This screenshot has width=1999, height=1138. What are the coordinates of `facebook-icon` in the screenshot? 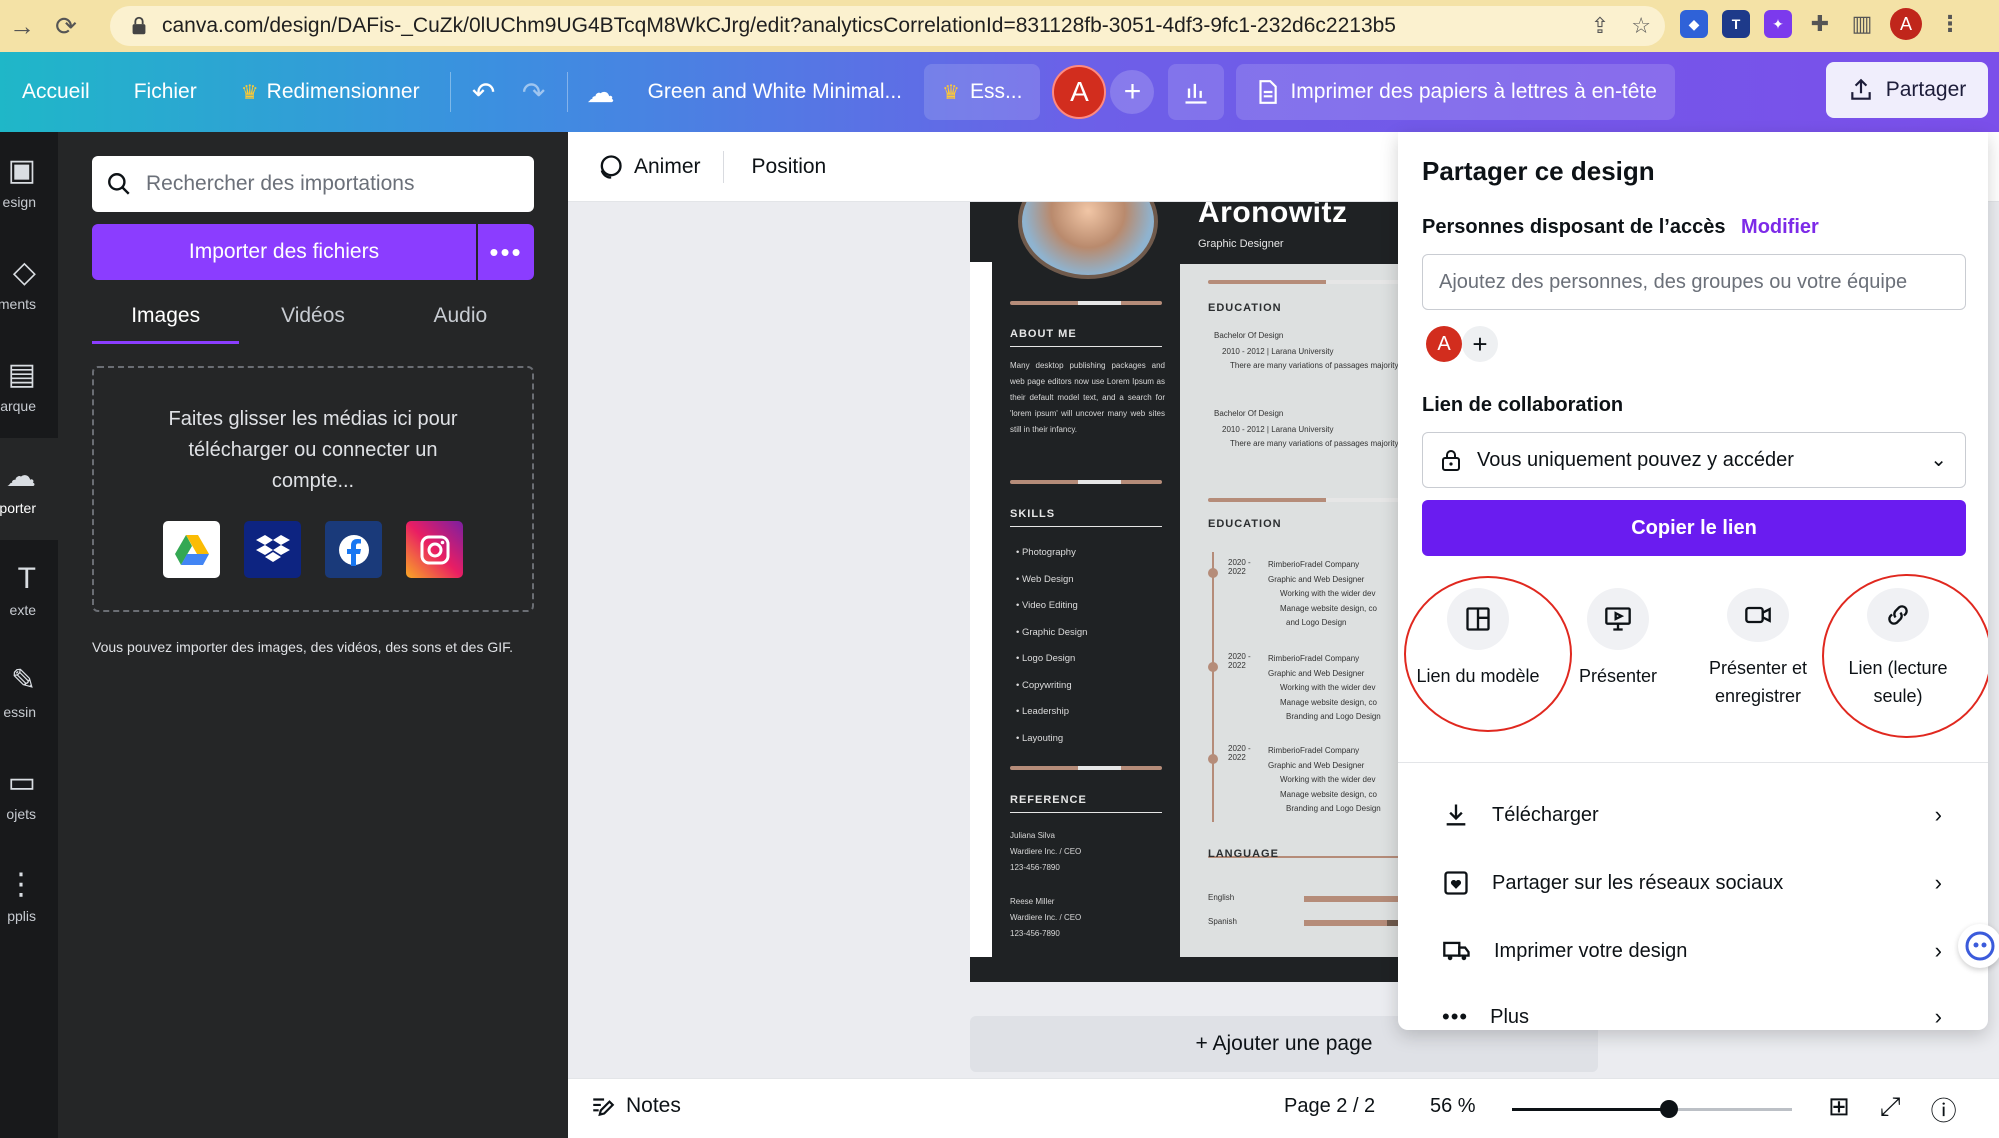 It's located at (353, 549).